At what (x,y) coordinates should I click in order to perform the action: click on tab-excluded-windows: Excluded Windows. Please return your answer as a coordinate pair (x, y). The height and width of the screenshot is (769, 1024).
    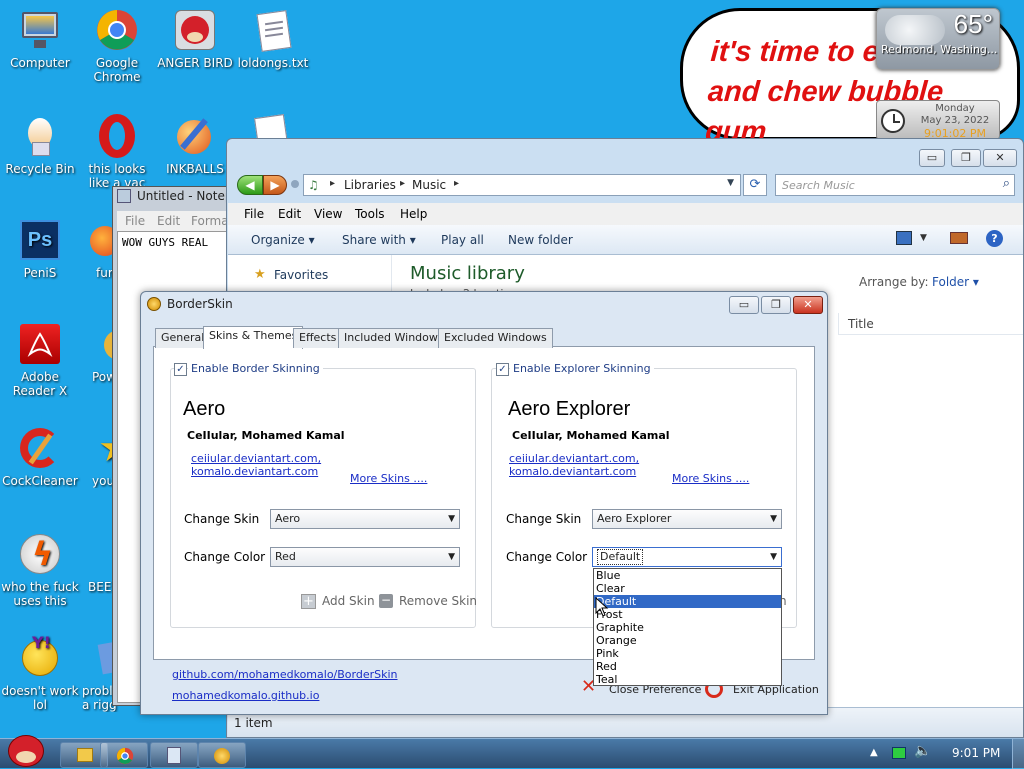
    Looking at the image, I should click on (495, 338).